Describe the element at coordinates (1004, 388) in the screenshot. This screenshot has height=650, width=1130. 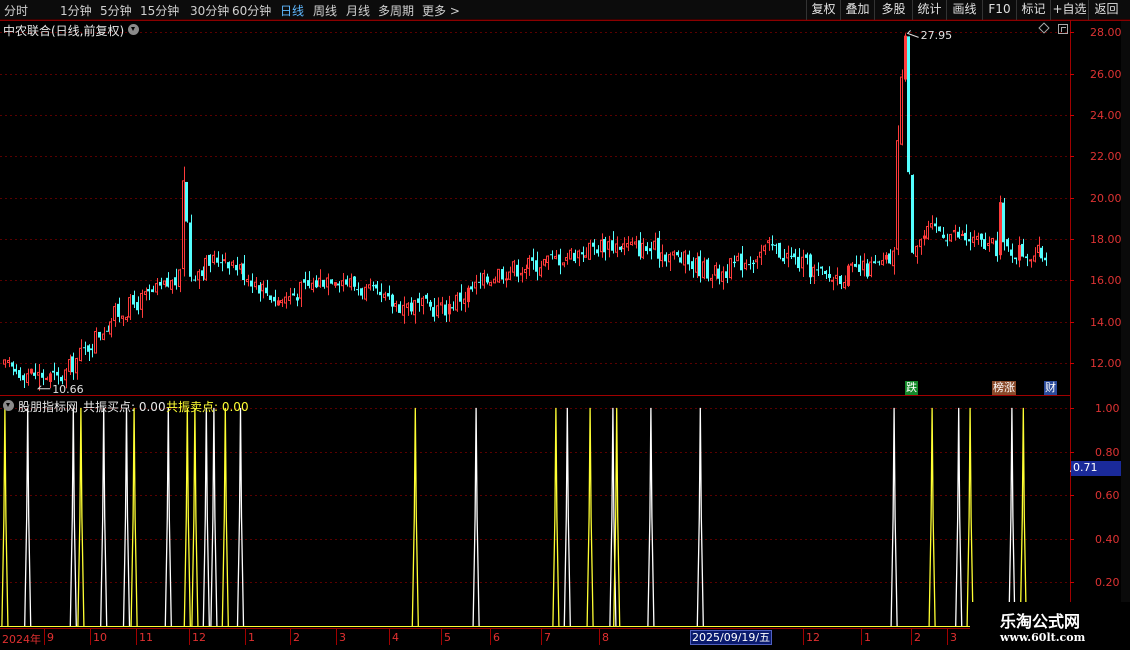
I see `event-badge-bang: 榜涨` at that location.